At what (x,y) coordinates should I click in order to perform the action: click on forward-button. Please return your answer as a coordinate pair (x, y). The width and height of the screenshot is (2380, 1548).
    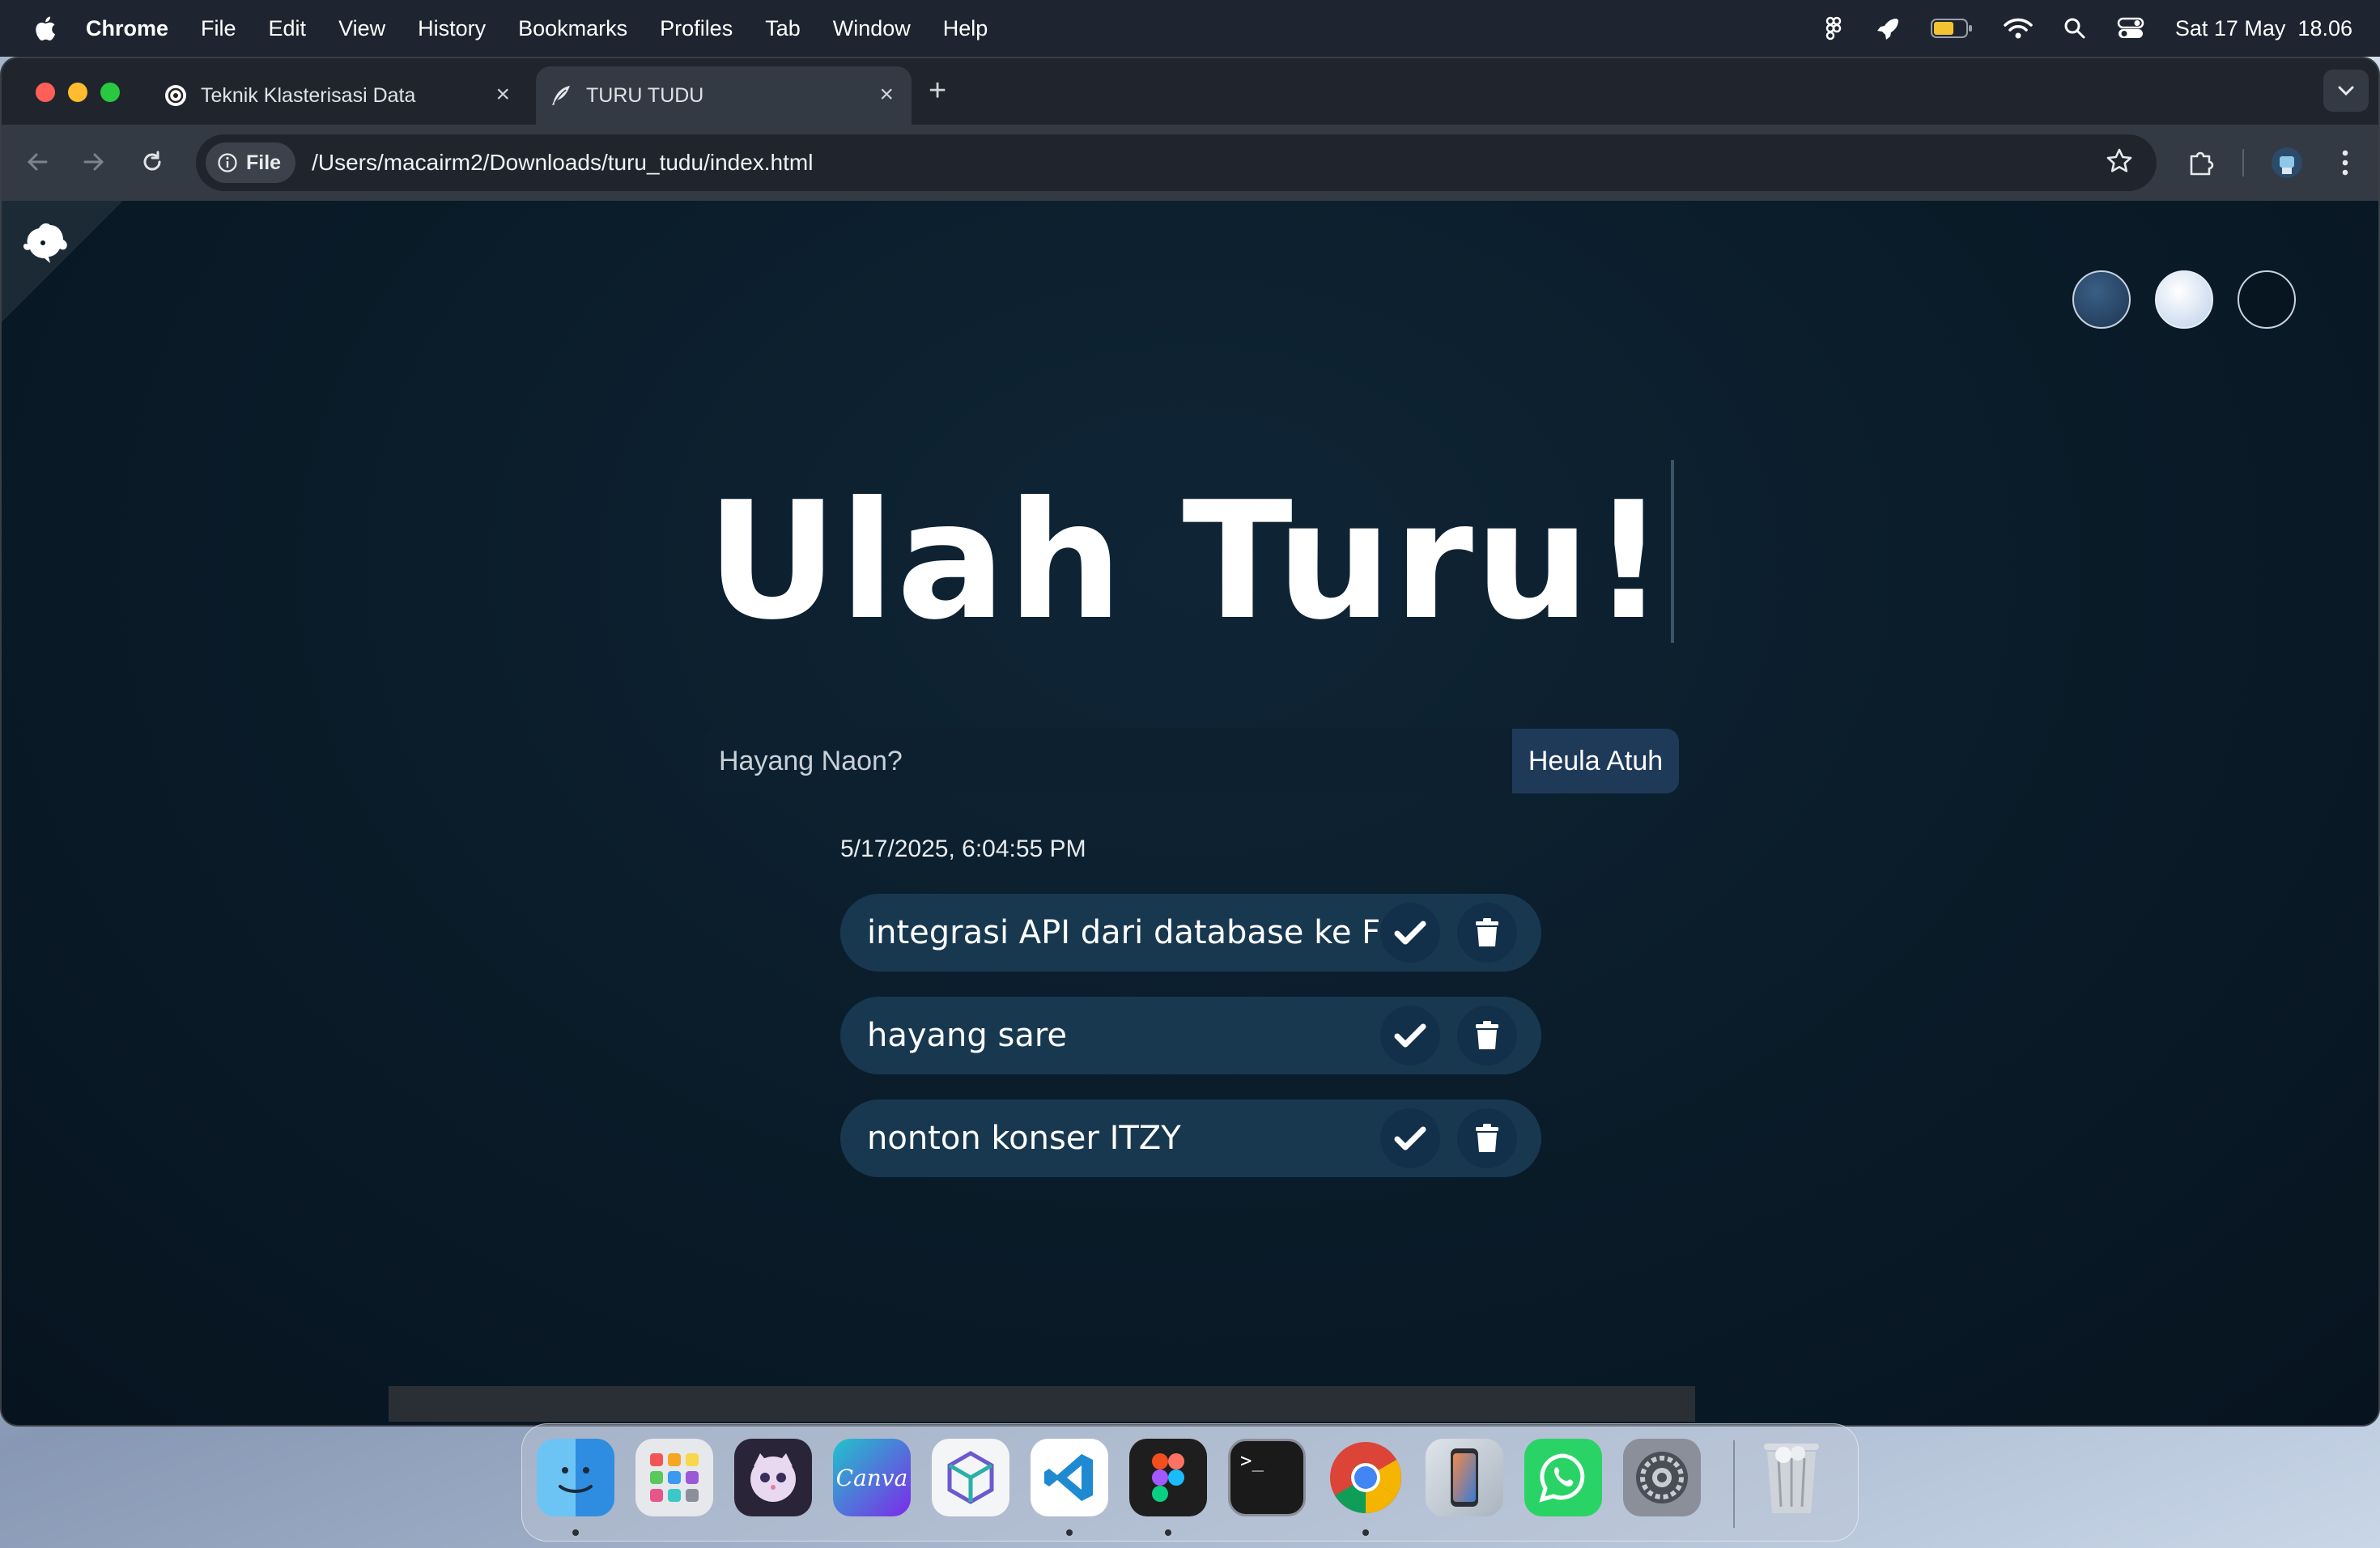
    Looking at the image, I should click on (94, 162).